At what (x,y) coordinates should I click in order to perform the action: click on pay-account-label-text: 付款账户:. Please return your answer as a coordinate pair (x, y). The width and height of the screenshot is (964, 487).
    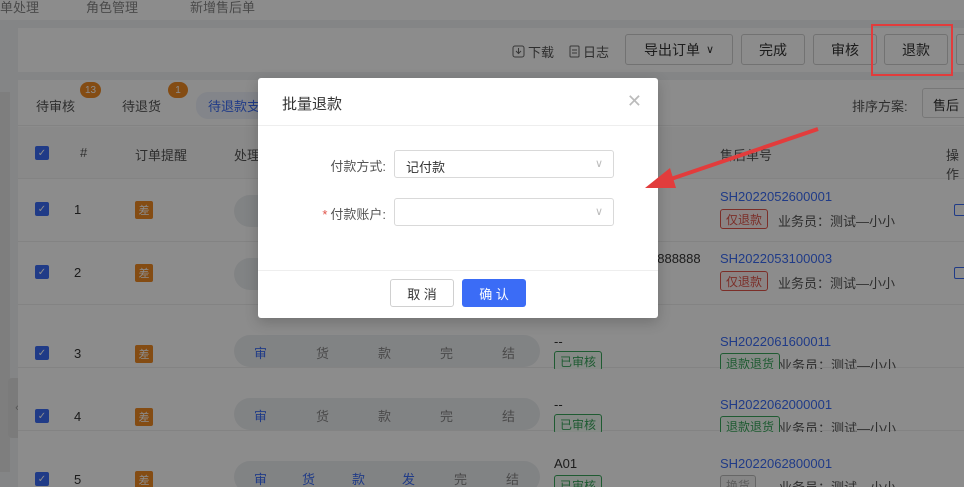
    Looking at the image, I should click on (358, 214).